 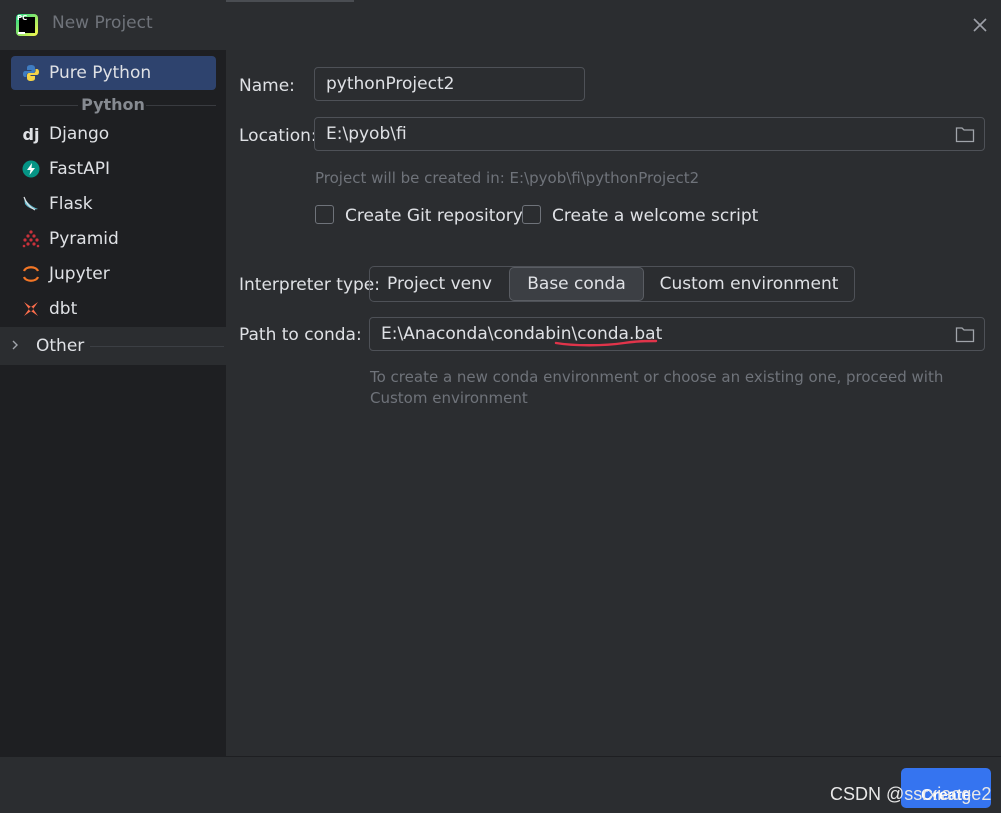 What do you see at coordinates (309, 285) in the screenshot?
I see `interpreter-type-label: Interpreter type:` at bounding box center [309, 285].